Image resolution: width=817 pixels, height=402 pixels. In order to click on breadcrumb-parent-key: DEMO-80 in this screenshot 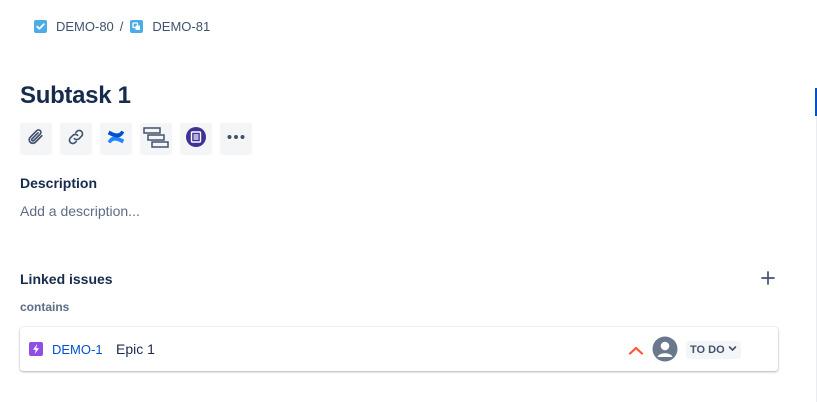, I will do `click(85, 26)`.